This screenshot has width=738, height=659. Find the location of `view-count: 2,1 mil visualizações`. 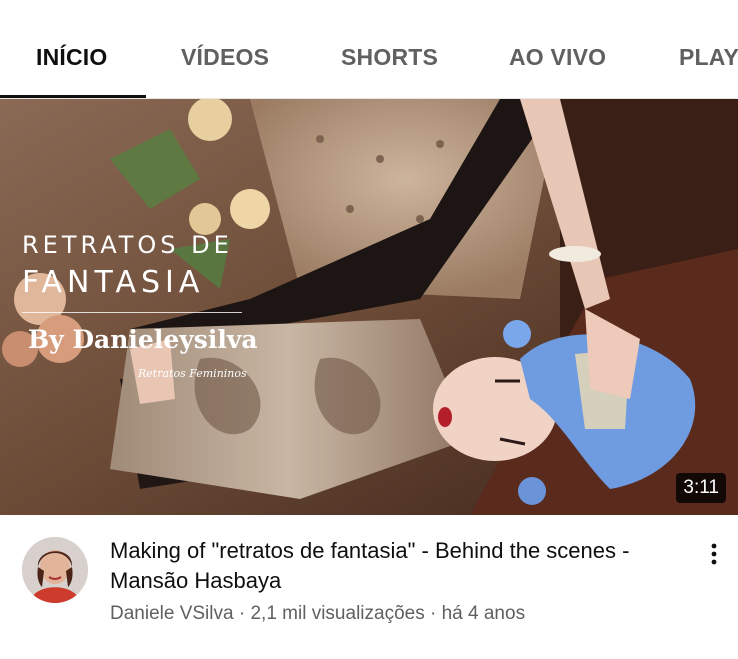

view-count: 2,1 mil visualizações is located at coordinates (337, 613).